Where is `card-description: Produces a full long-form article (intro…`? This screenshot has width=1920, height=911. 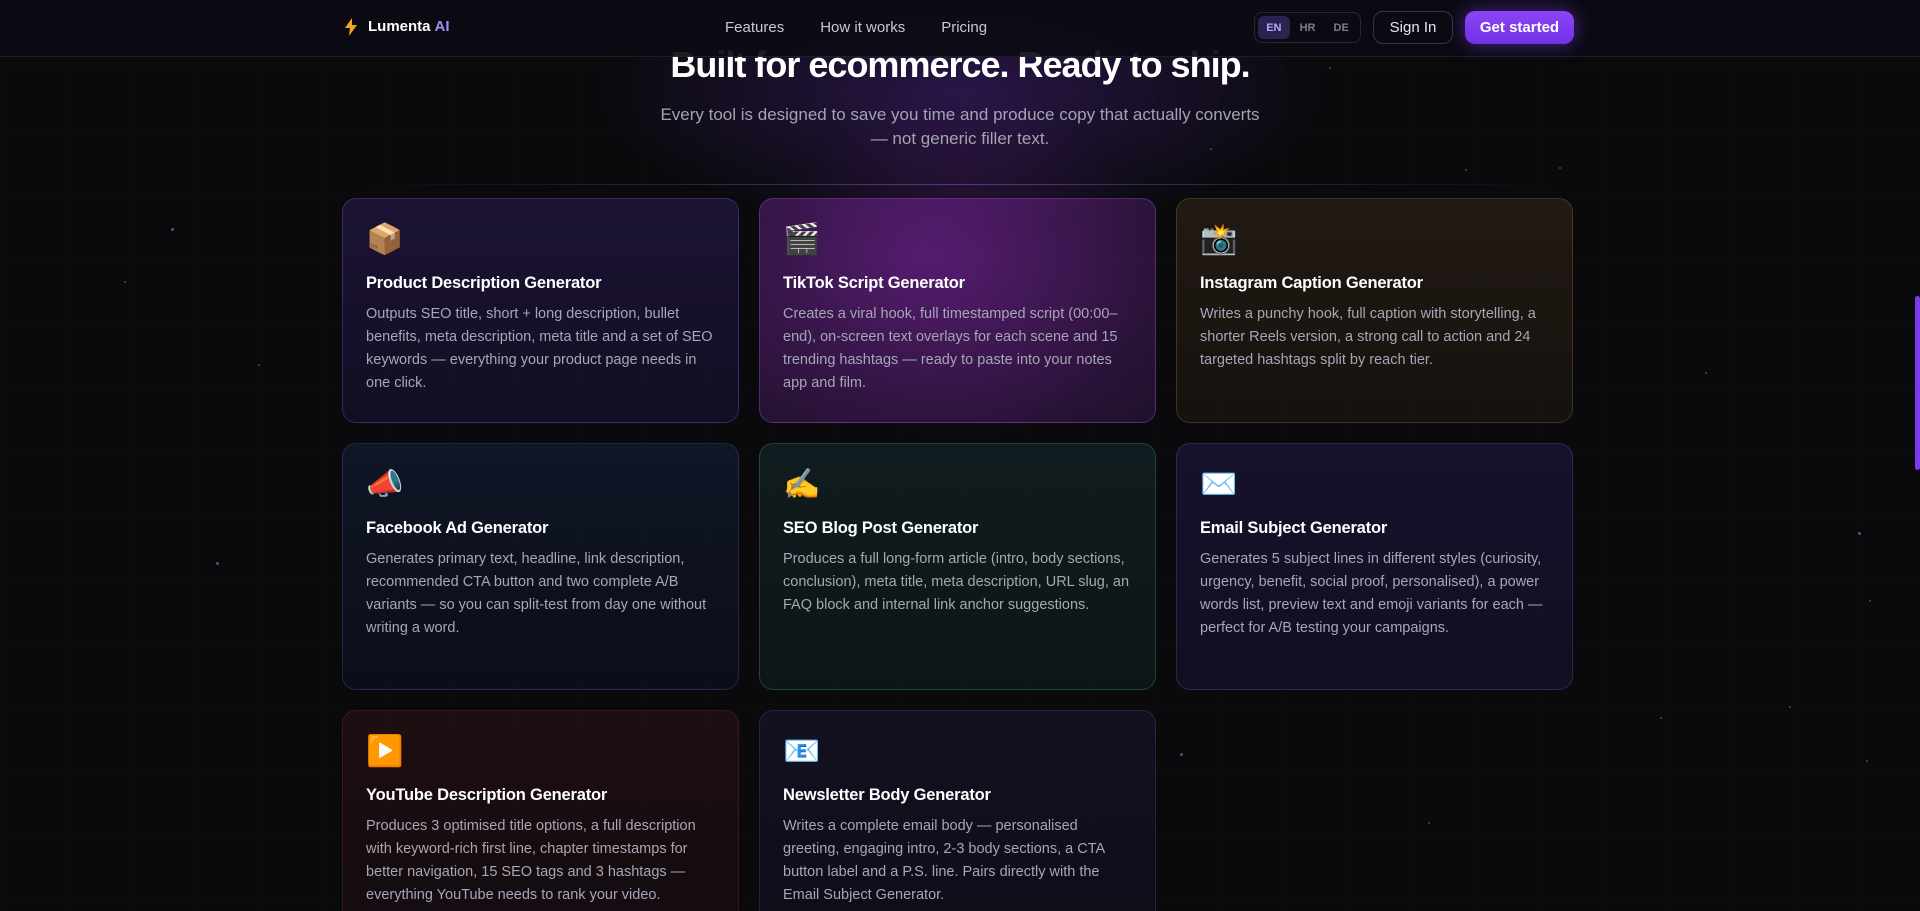
card-description: Produces a full long-form article (intro… is located at coordinates (956, 582).